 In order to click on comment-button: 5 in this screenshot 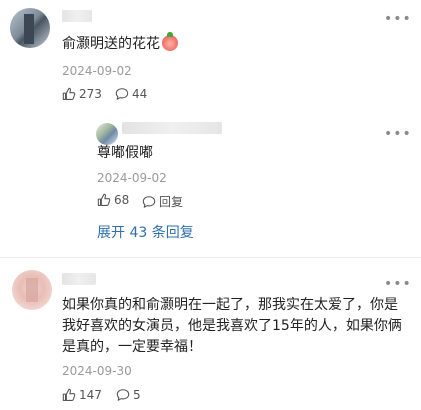, I will do `click(128, 395)`.